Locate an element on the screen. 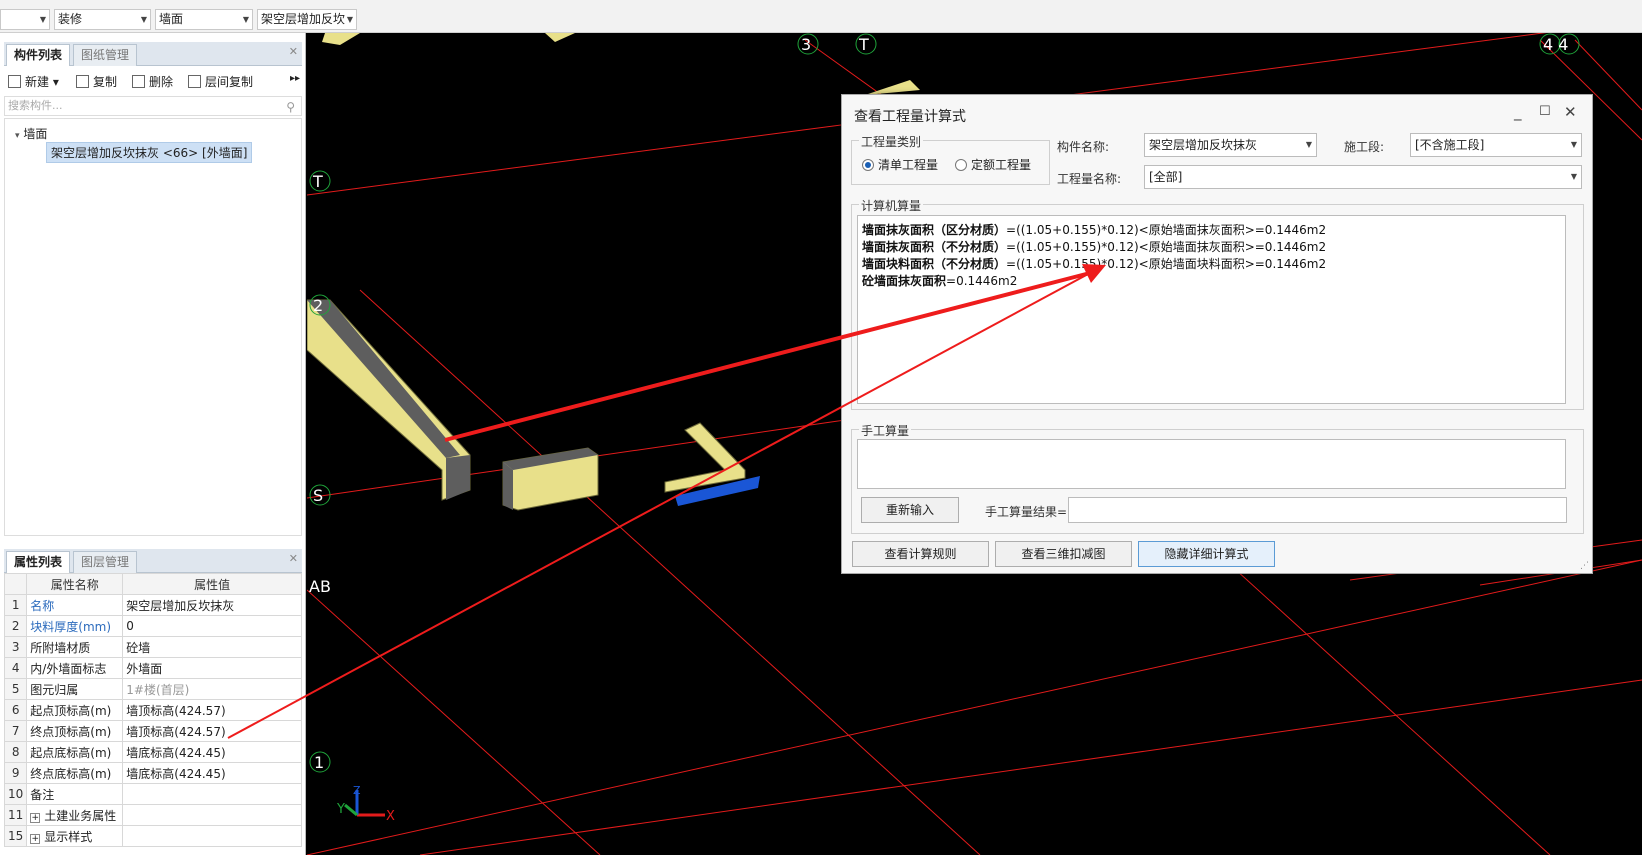  calc-item-formula: =0.1446m2 is located at coordinates (982, 281).